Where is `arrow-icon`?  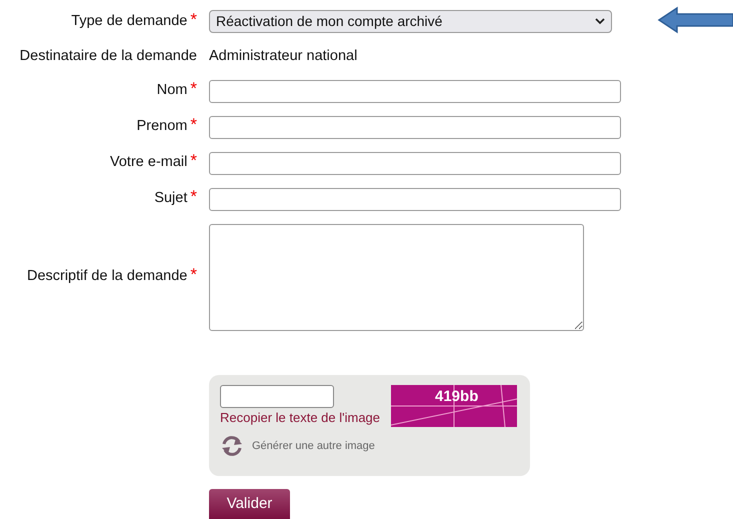
arrow-icon is located at coordinates (695, 20).